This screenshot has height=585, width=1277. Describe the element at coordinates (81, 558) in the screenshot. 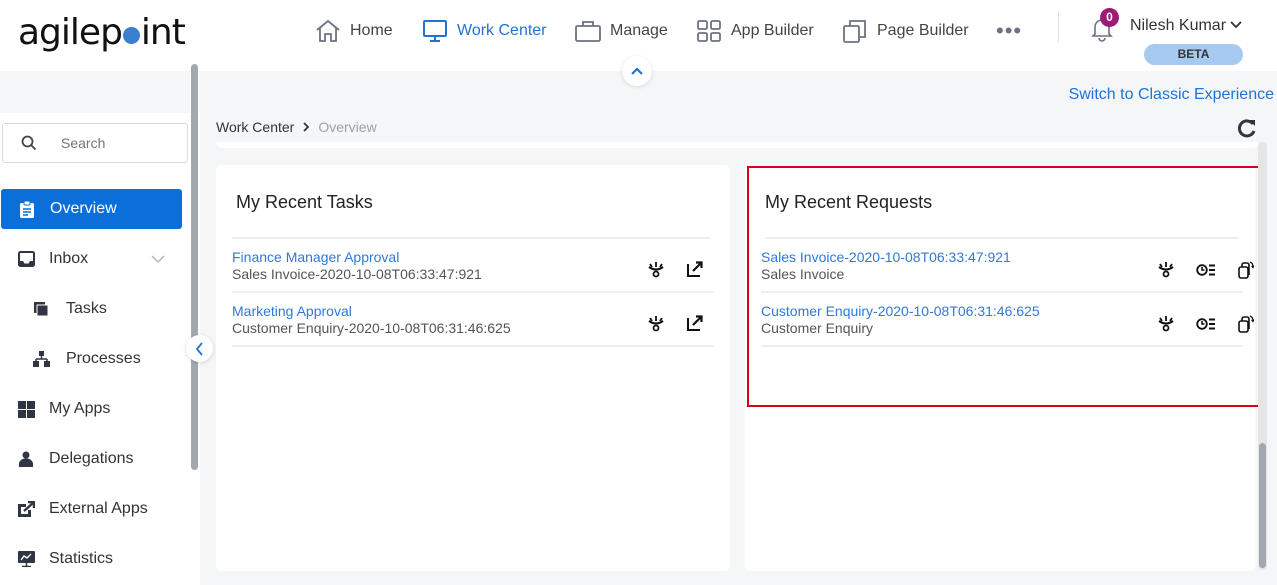

I see `sidebar-item-label: Statistics` at that location.